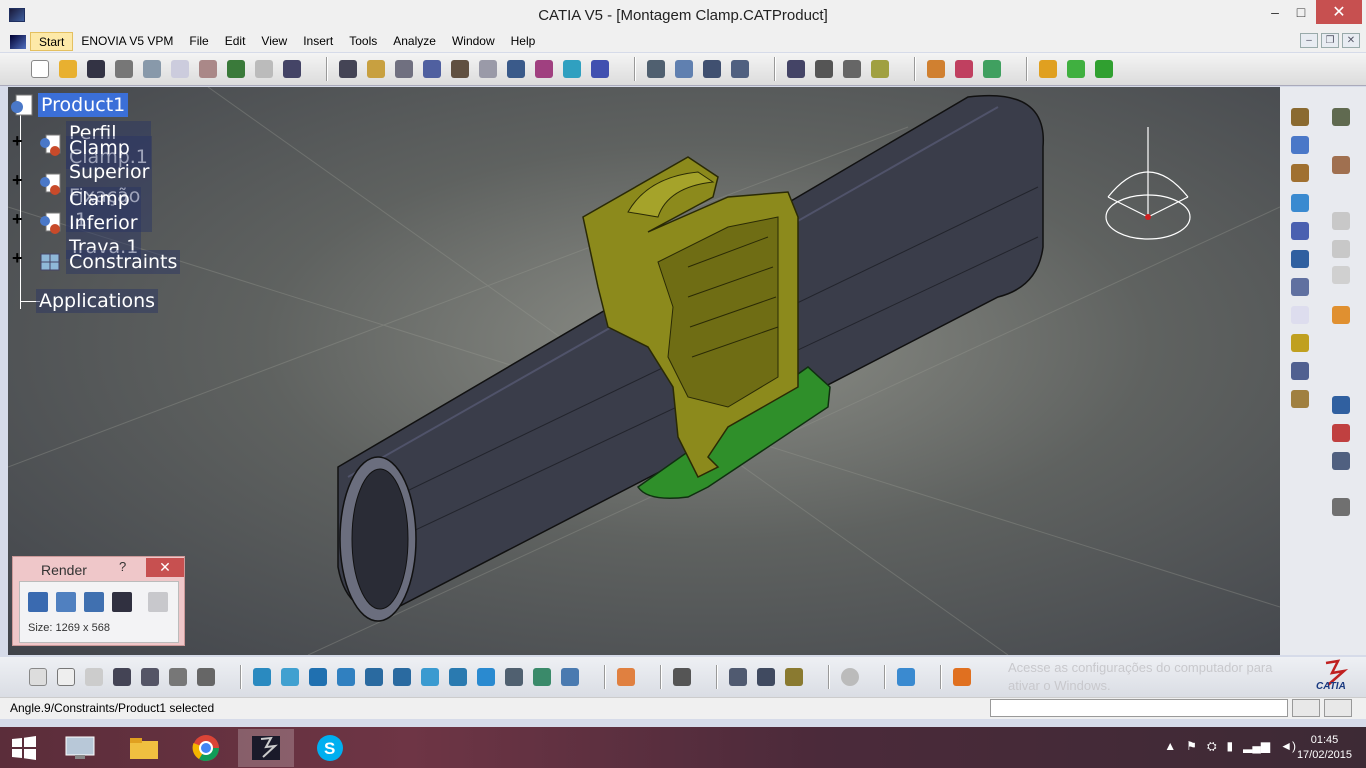 This screenshot has height=768, width=1366. I want to click on explode-icon, so click(852, 69).